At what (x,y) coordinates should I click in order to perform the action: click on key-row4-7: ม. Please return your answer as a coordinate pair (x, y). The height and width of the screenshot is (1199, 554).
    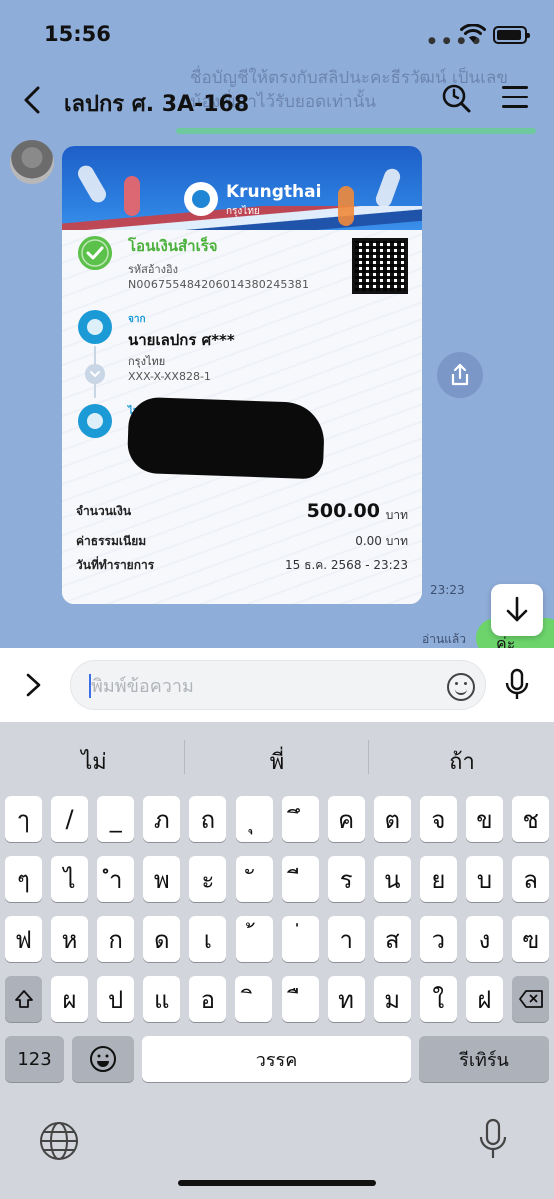
    Looking at the image, I should click on (392, 999).